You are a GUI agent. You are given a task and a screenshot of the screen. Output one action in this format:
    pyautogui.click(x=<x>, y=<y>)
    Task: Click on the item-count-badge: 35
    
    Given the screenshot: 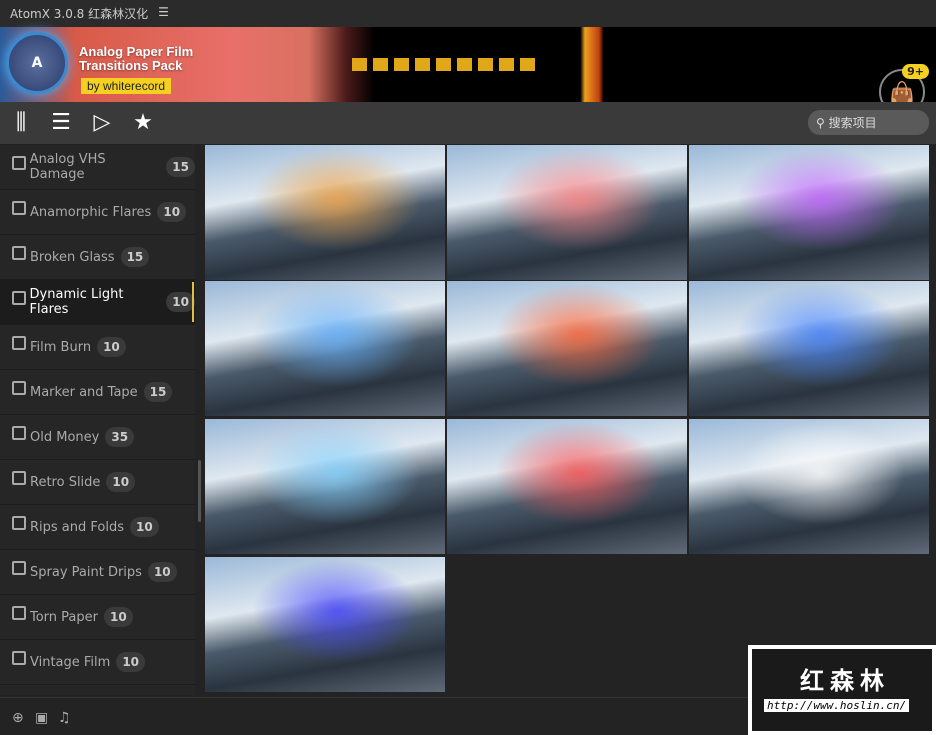 What is the action you would take?
    pyautogui.click(x=120, y=437)
    